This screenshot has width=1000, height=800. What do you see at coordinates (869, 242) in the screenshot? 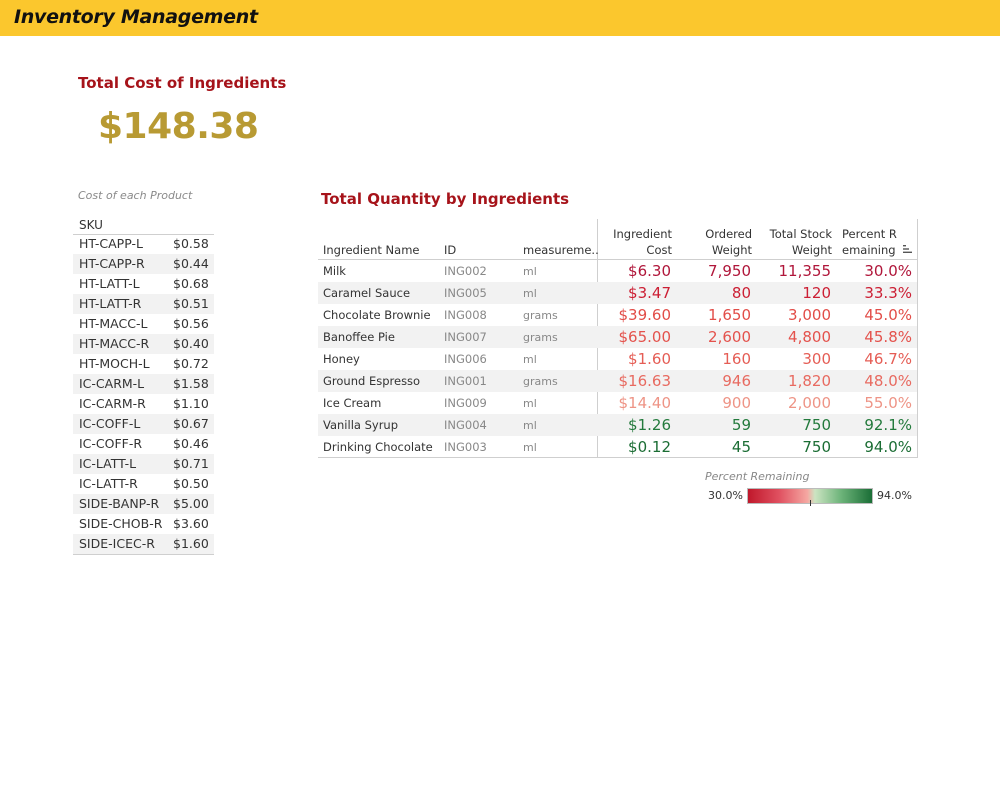
I see `col-header-percent-remaining: Percent R emaining` at bounding box center [869, 242].